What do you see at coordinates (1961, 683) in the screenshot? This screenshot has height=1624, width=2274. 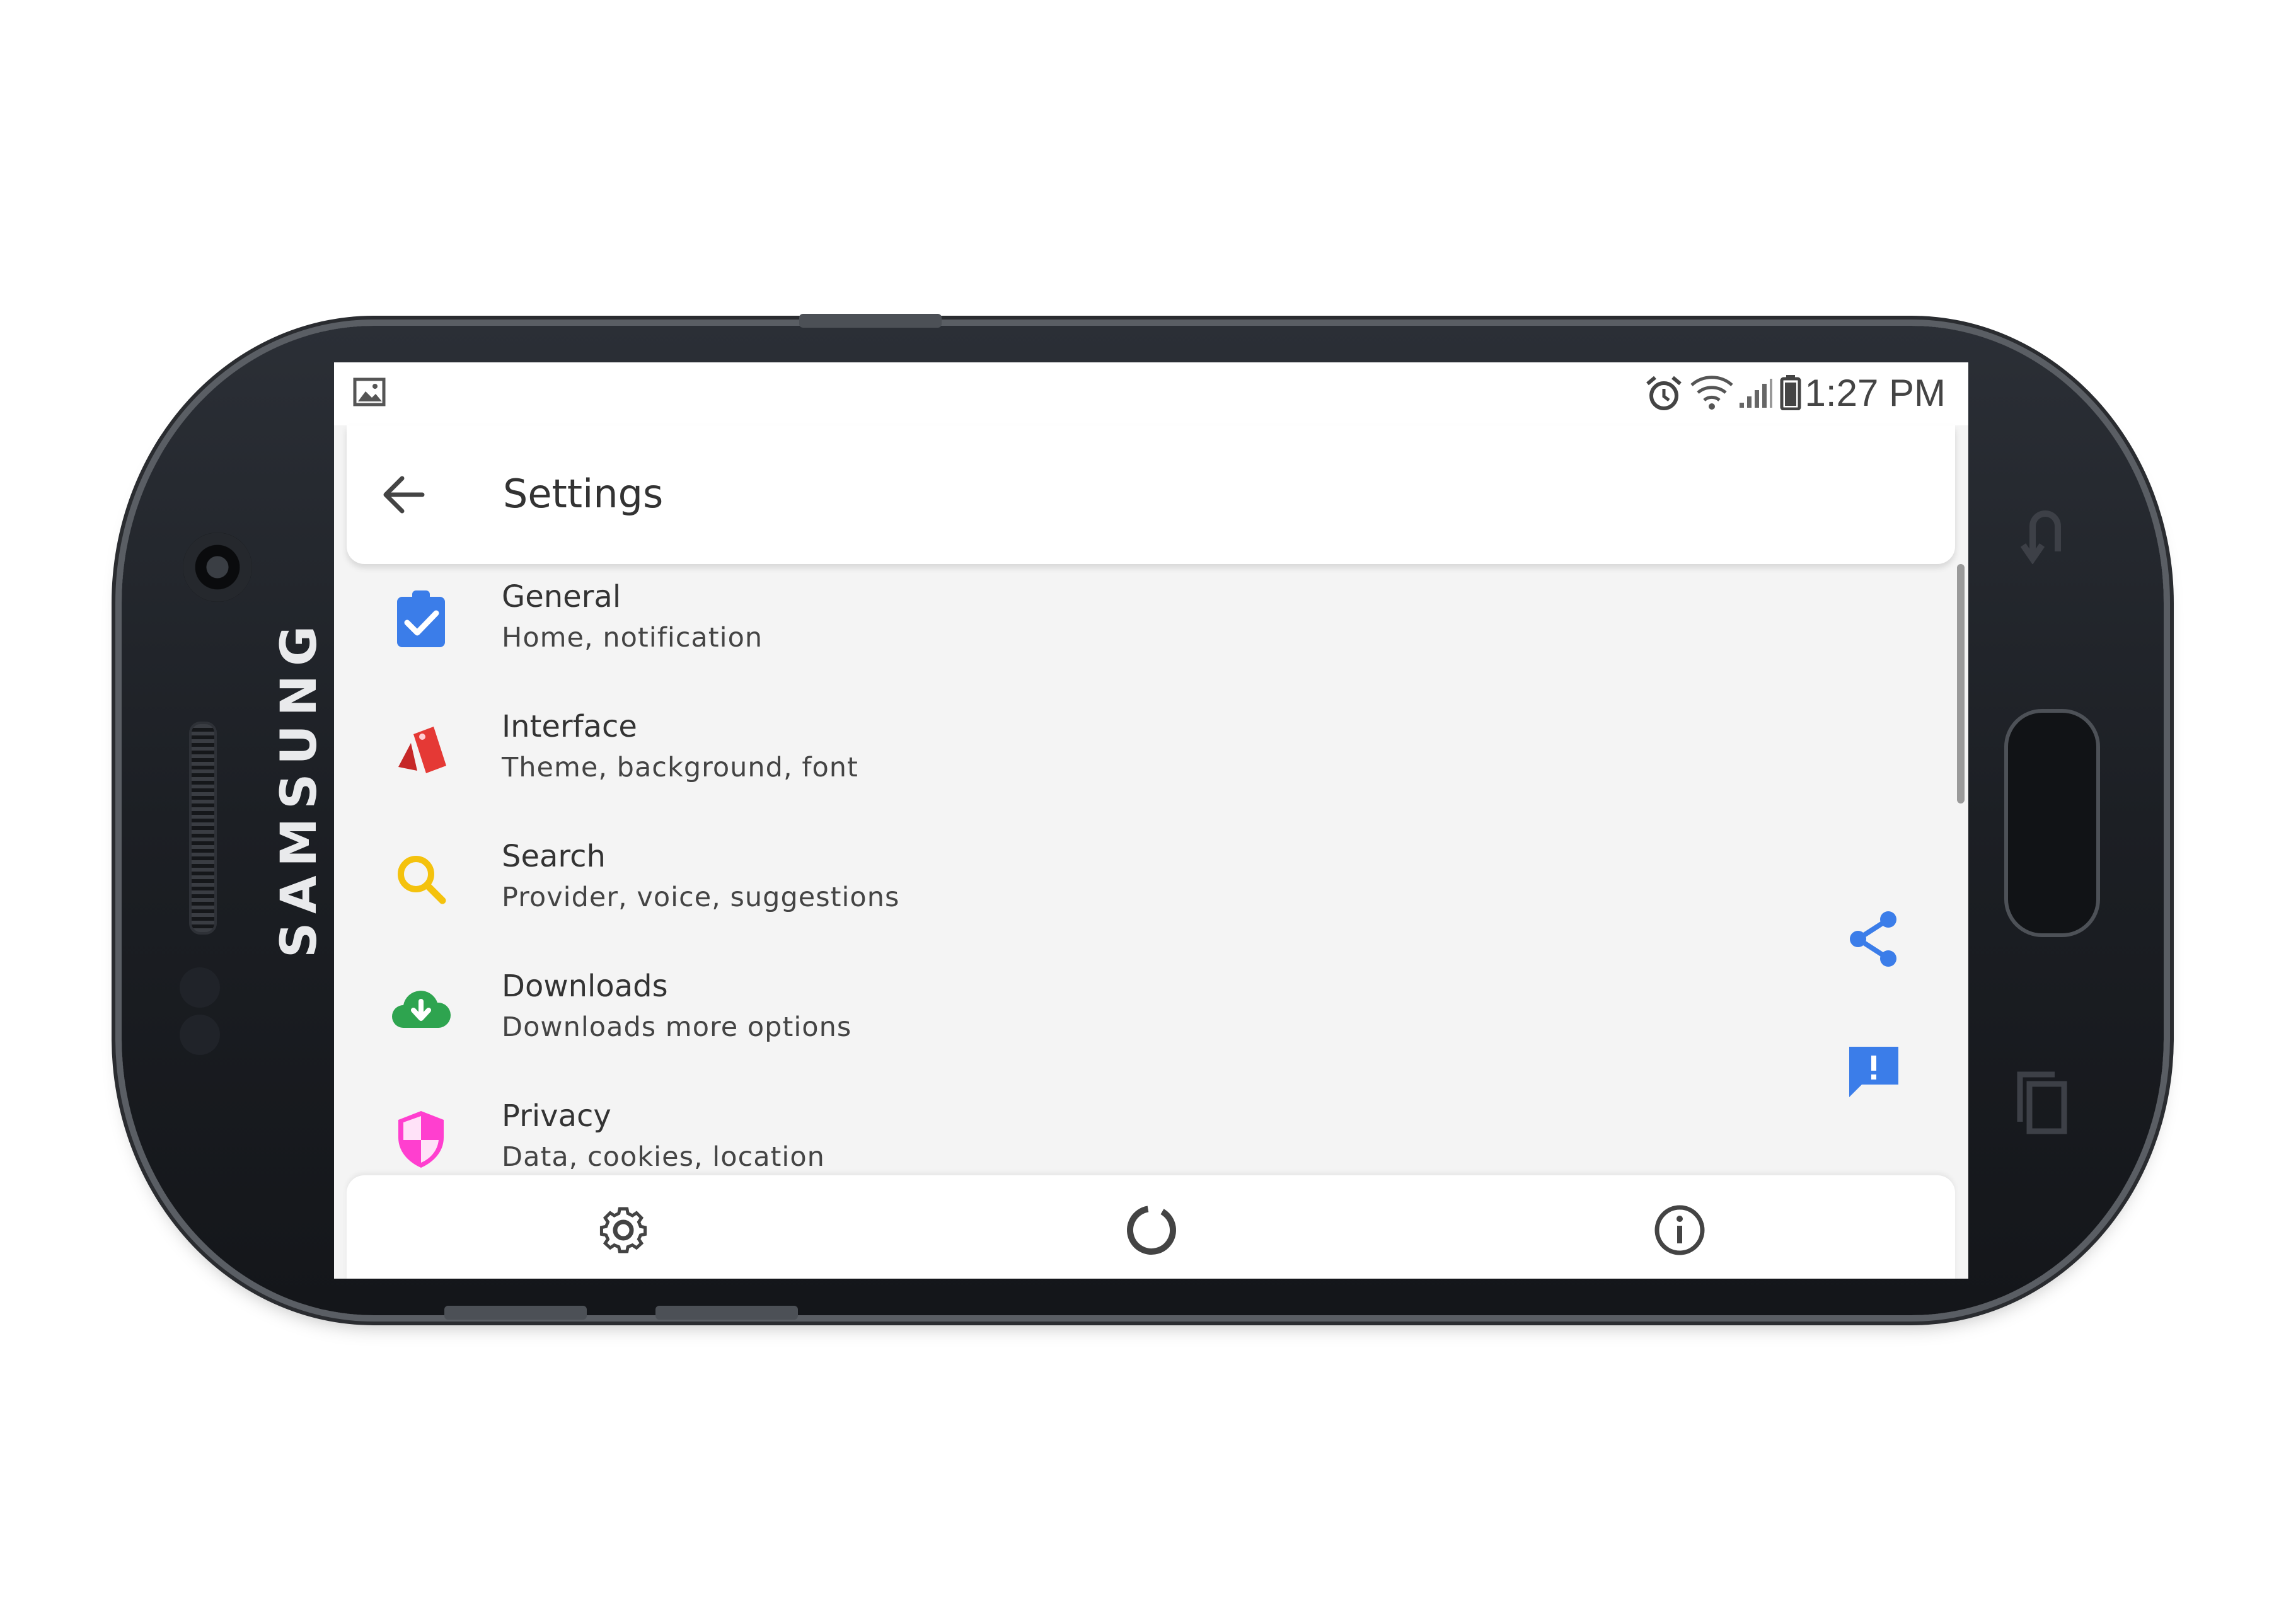 I see `scrollbar` at bounding box center [1961, 683].